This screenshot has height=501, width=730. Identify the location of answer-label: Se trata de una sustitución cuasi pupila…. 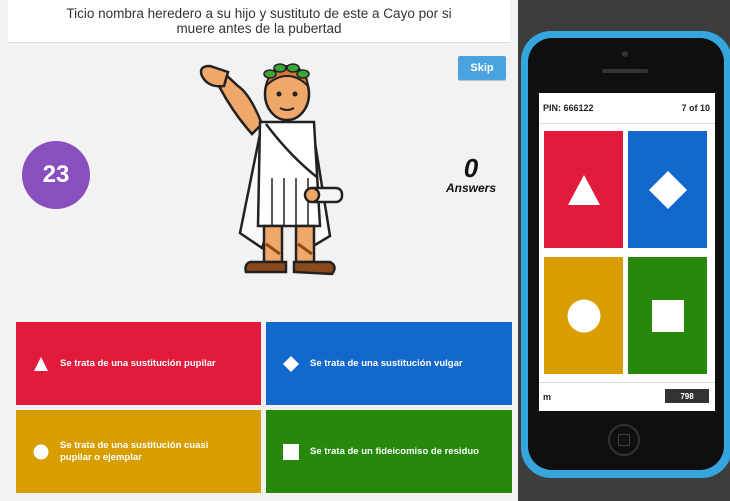
(134, 451).